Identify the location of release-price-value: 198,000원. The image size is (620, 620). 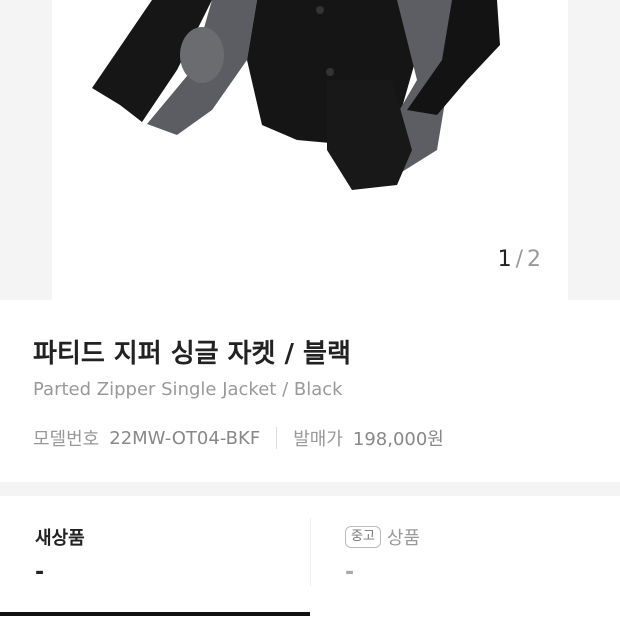
(398, 439).